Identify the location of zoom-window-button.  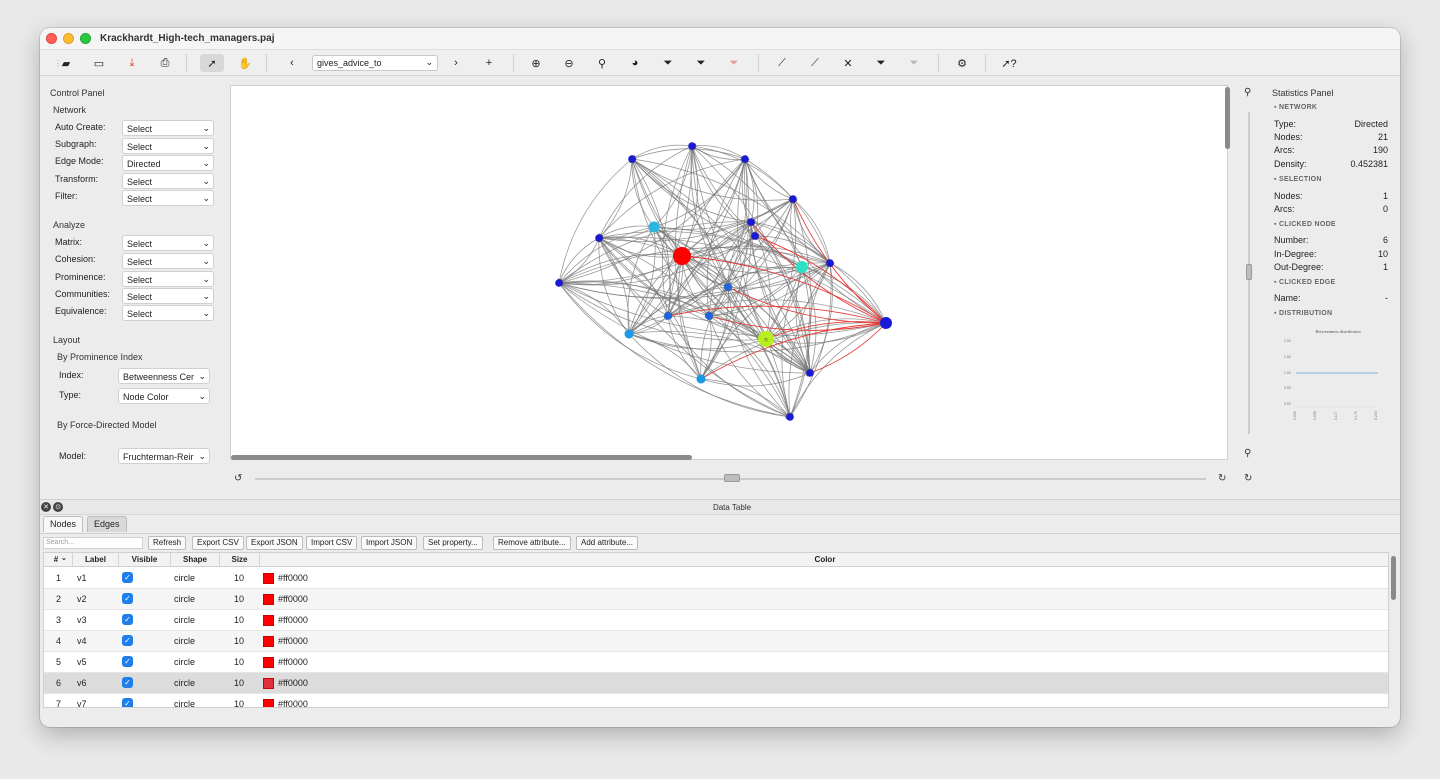
(85, 38).